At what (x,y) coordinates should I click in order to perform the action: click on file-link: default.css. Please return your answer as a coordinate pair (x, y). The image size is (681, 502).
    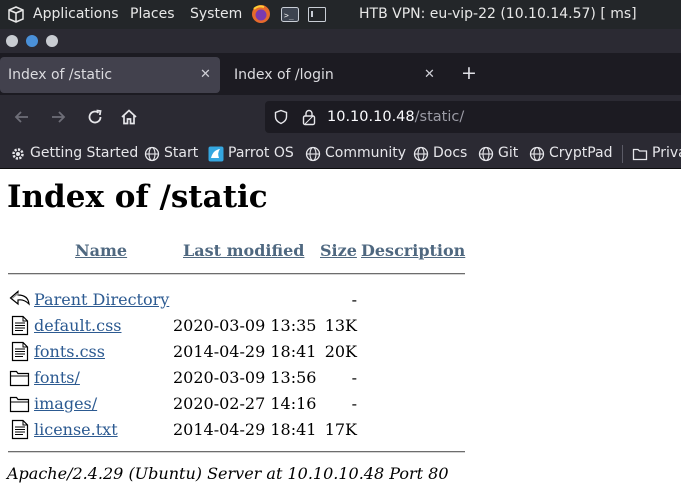
    Looking at the image, I should click on (78, 325).